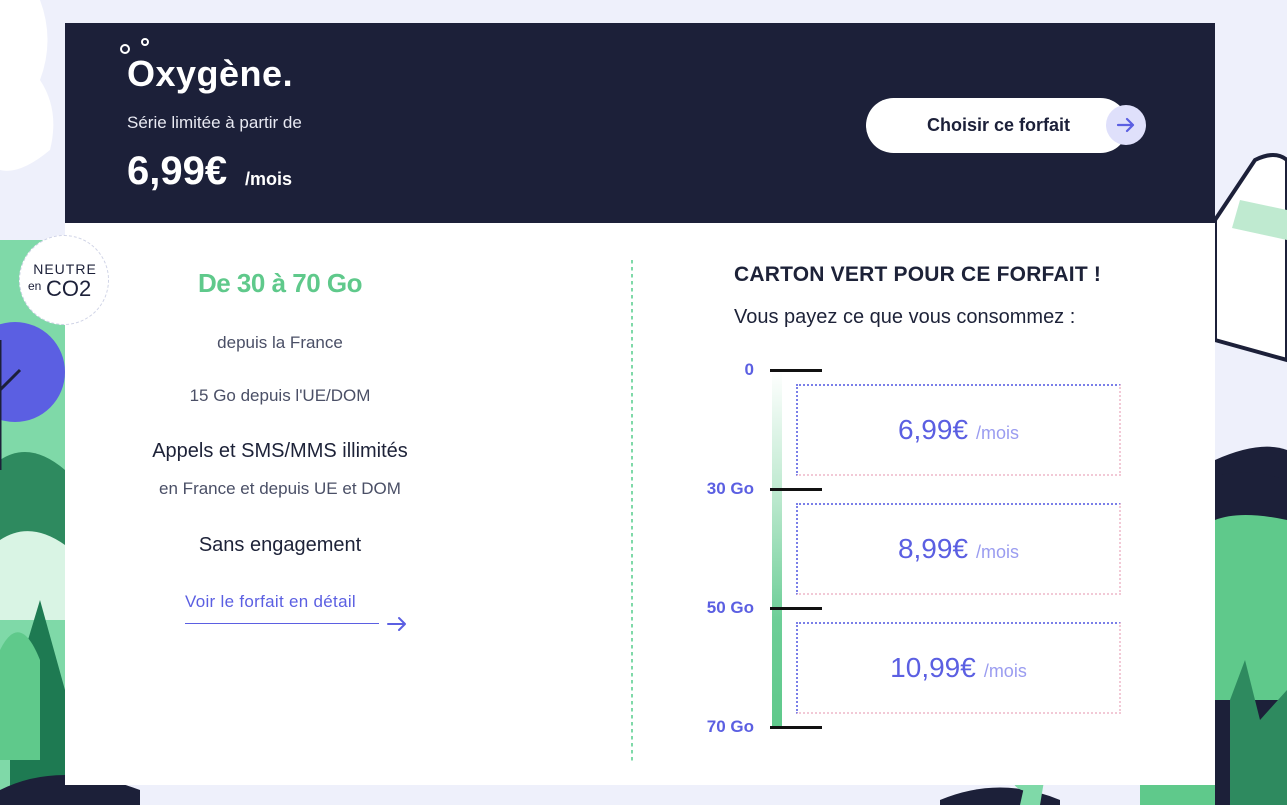 The width and height of the screenshot is (1287, 805). I want to click on badge-top-text: NEUTRE, so click(65, 269).